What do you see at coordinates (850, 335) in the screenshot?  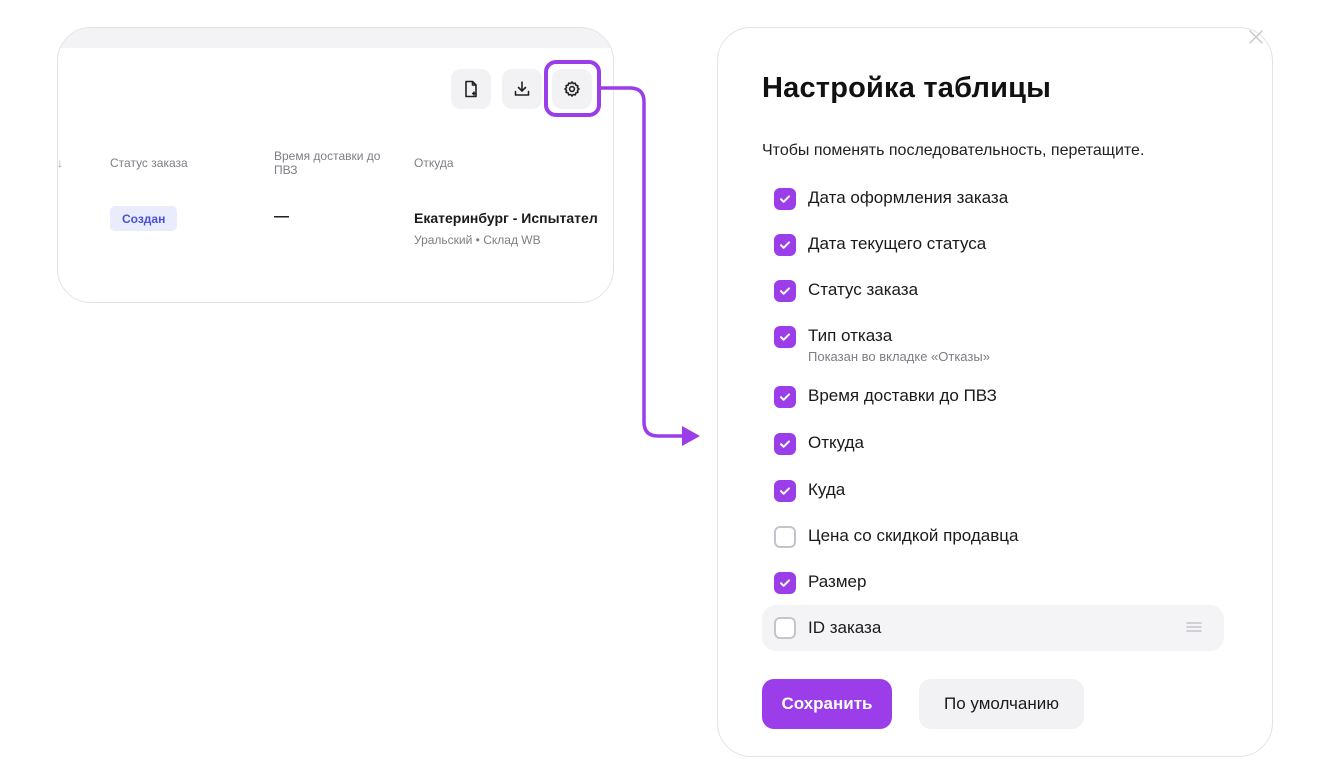 I see `option-label: Тип отказа` at bounding box center [850, 335].